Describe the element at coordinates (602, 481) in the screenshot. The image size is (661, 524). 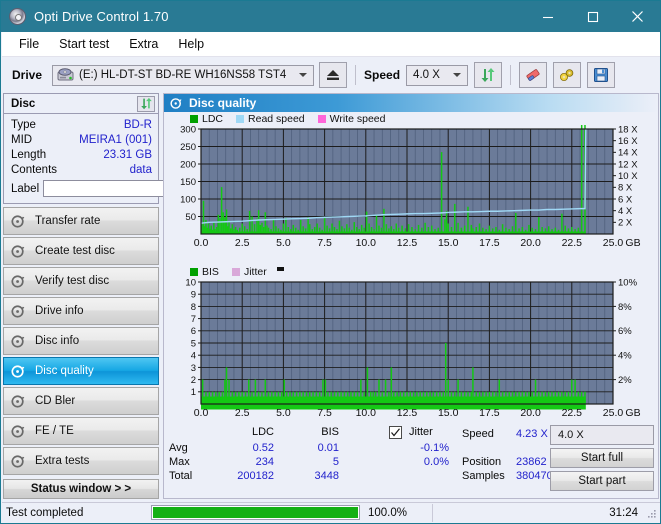
I see `start-part-button: Start part` at that location.